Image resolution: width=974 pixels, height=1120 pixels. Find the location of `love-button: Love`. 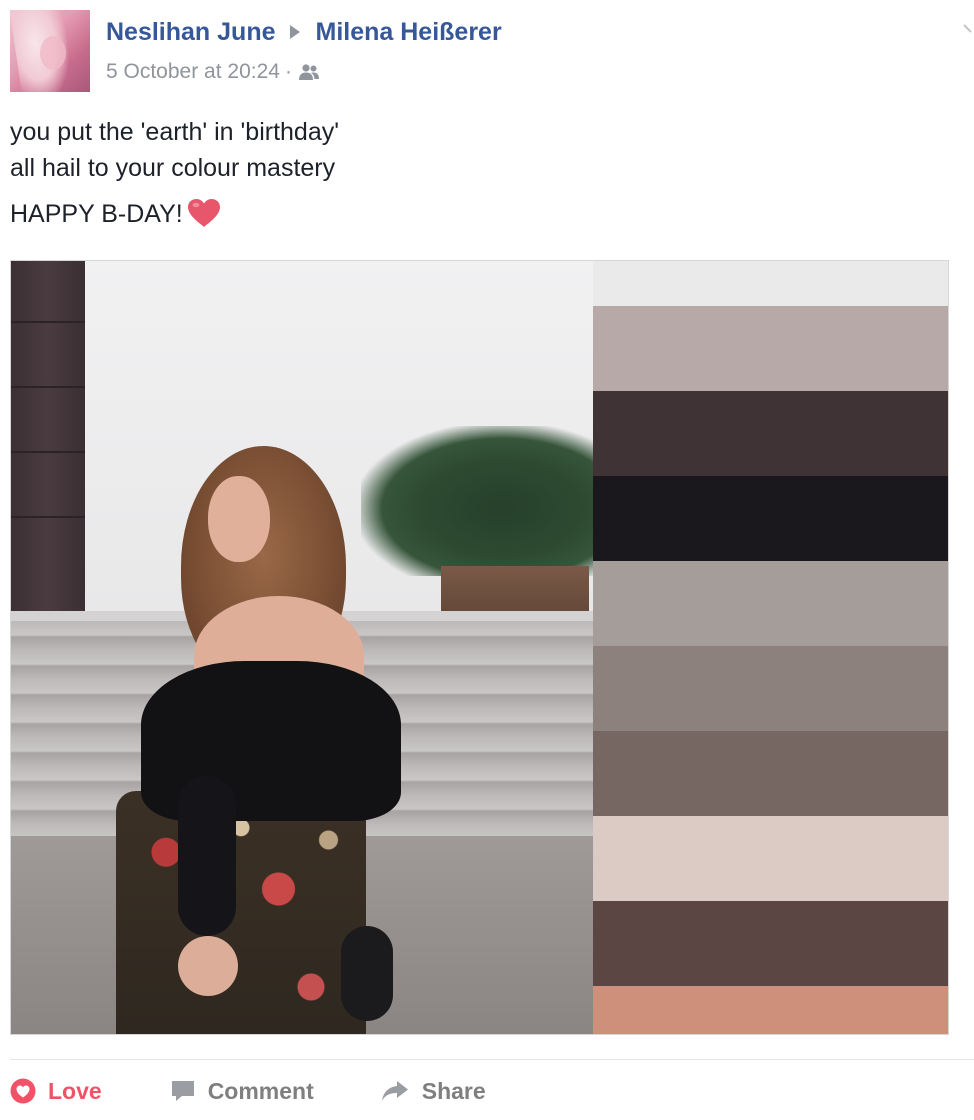

love-button: Love is located at coordinates (56, 1091).